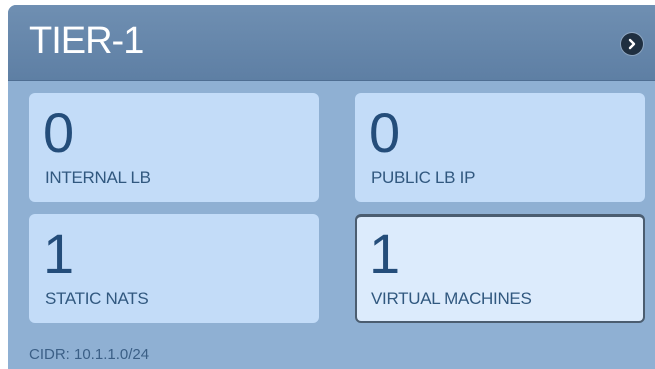 The height and width of the screenshot is (369, 655). I want to click on cidr-text: CIDR: 10.1.1.0/24, so click(89, 354).